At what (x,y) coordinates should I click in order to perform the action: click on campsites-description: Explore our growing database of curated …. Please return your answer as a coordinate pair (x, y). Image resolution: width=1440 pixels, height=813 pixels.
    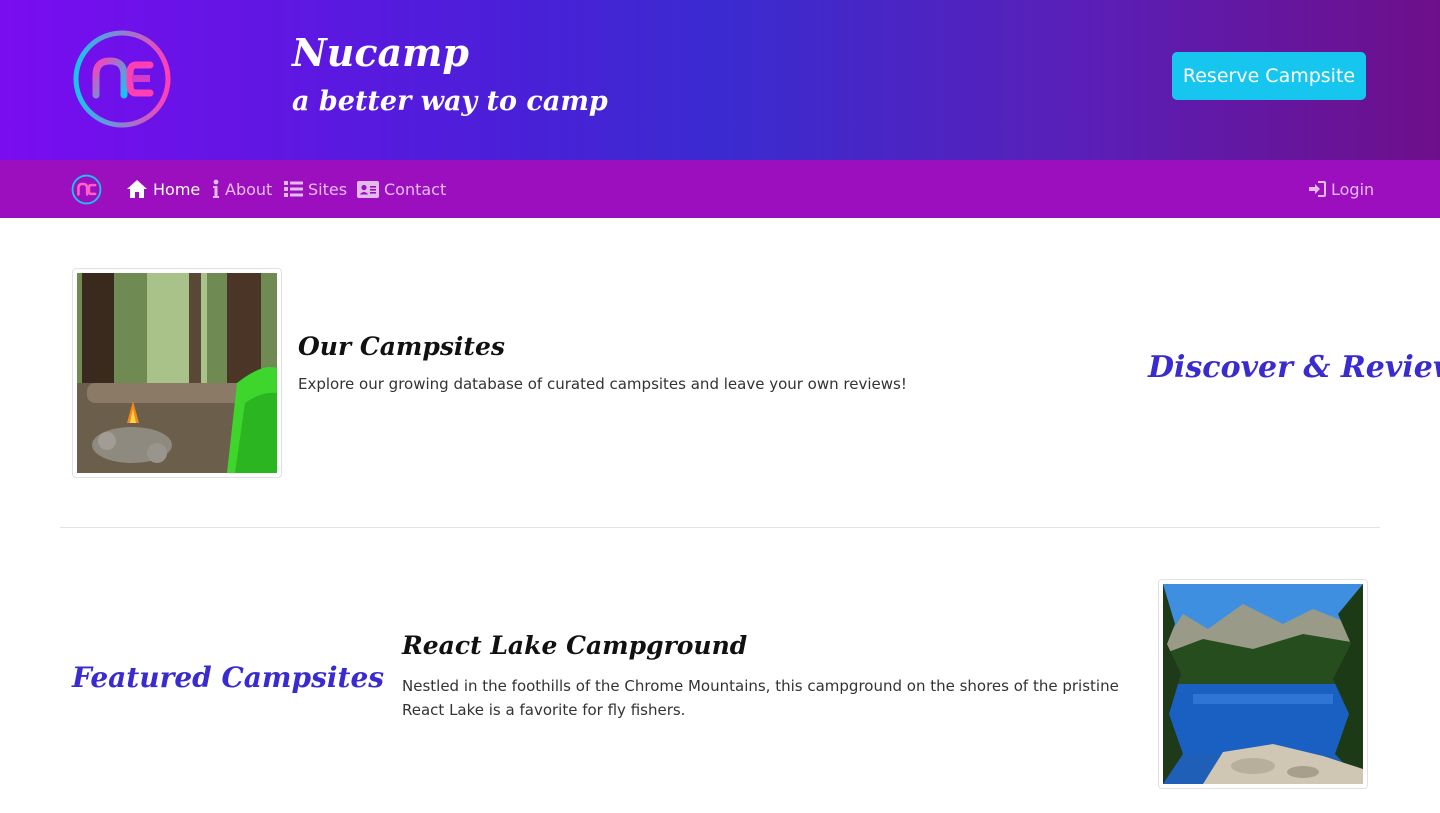
    Looking at the image, I should click on (602, 384).